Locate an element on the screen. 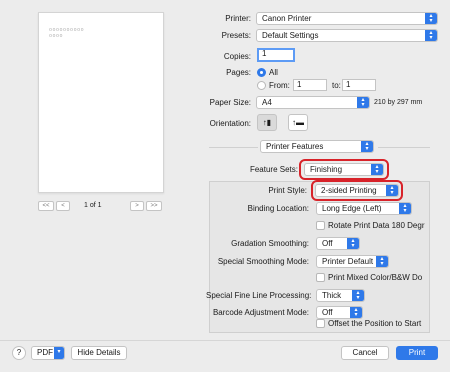  help-button: ? is located at coordinates (19, 353).